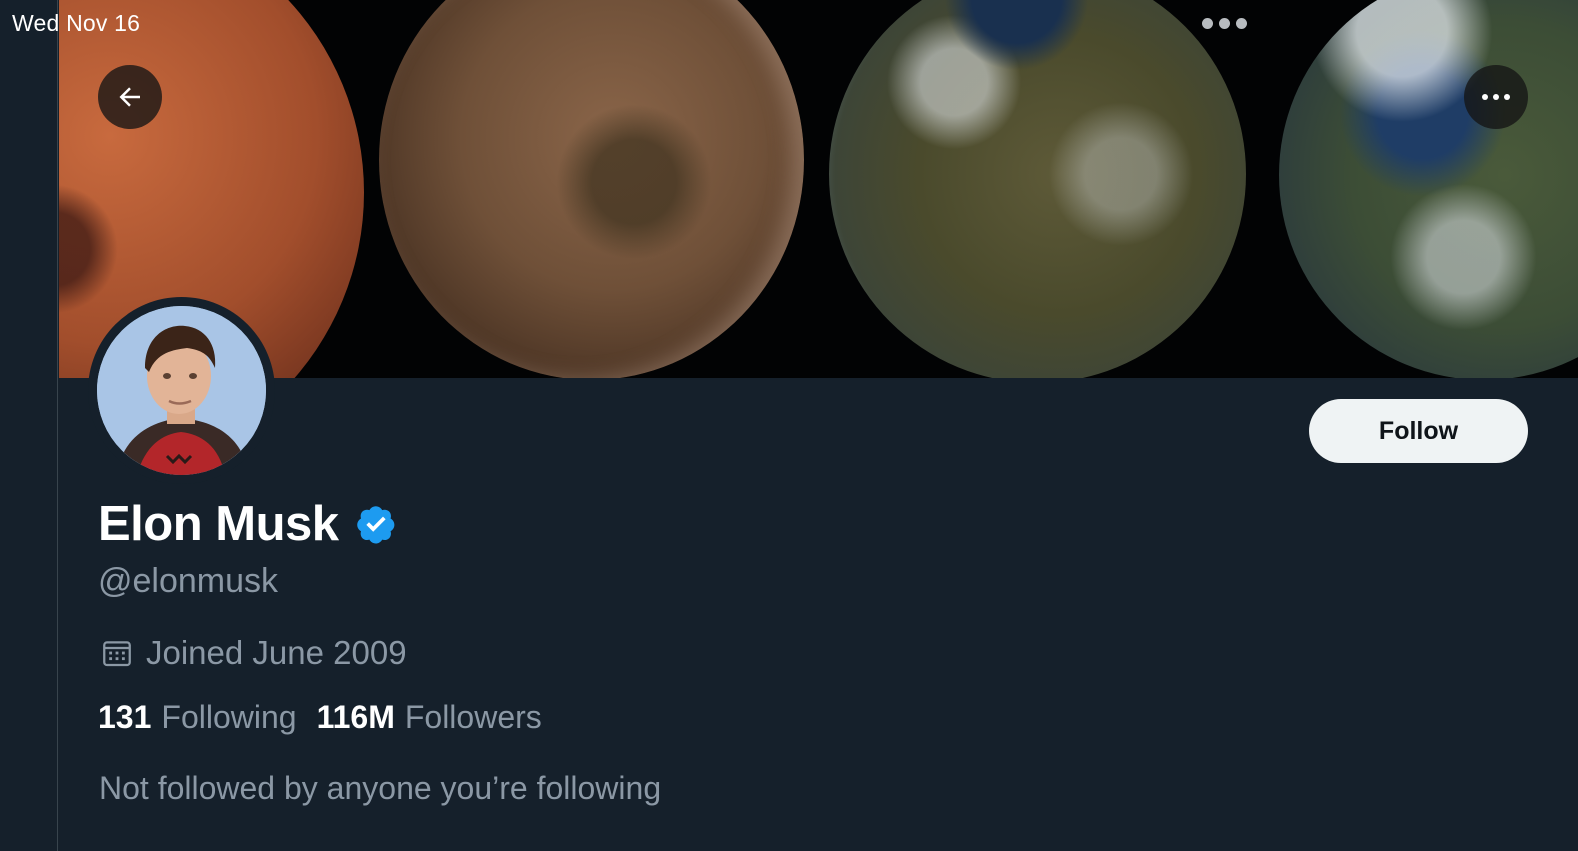 This screenshot has height=851, width=1578. Describe the element at coordinates (276, 652) in the screenshot. I see `joined-label: Joined June 2009` at that location.